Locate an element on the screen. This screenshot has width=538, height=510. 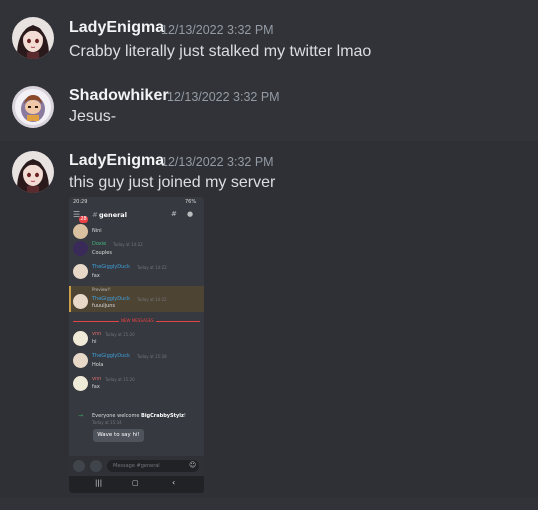
phone-message-text: Hola is located at coordinates (98, 365).